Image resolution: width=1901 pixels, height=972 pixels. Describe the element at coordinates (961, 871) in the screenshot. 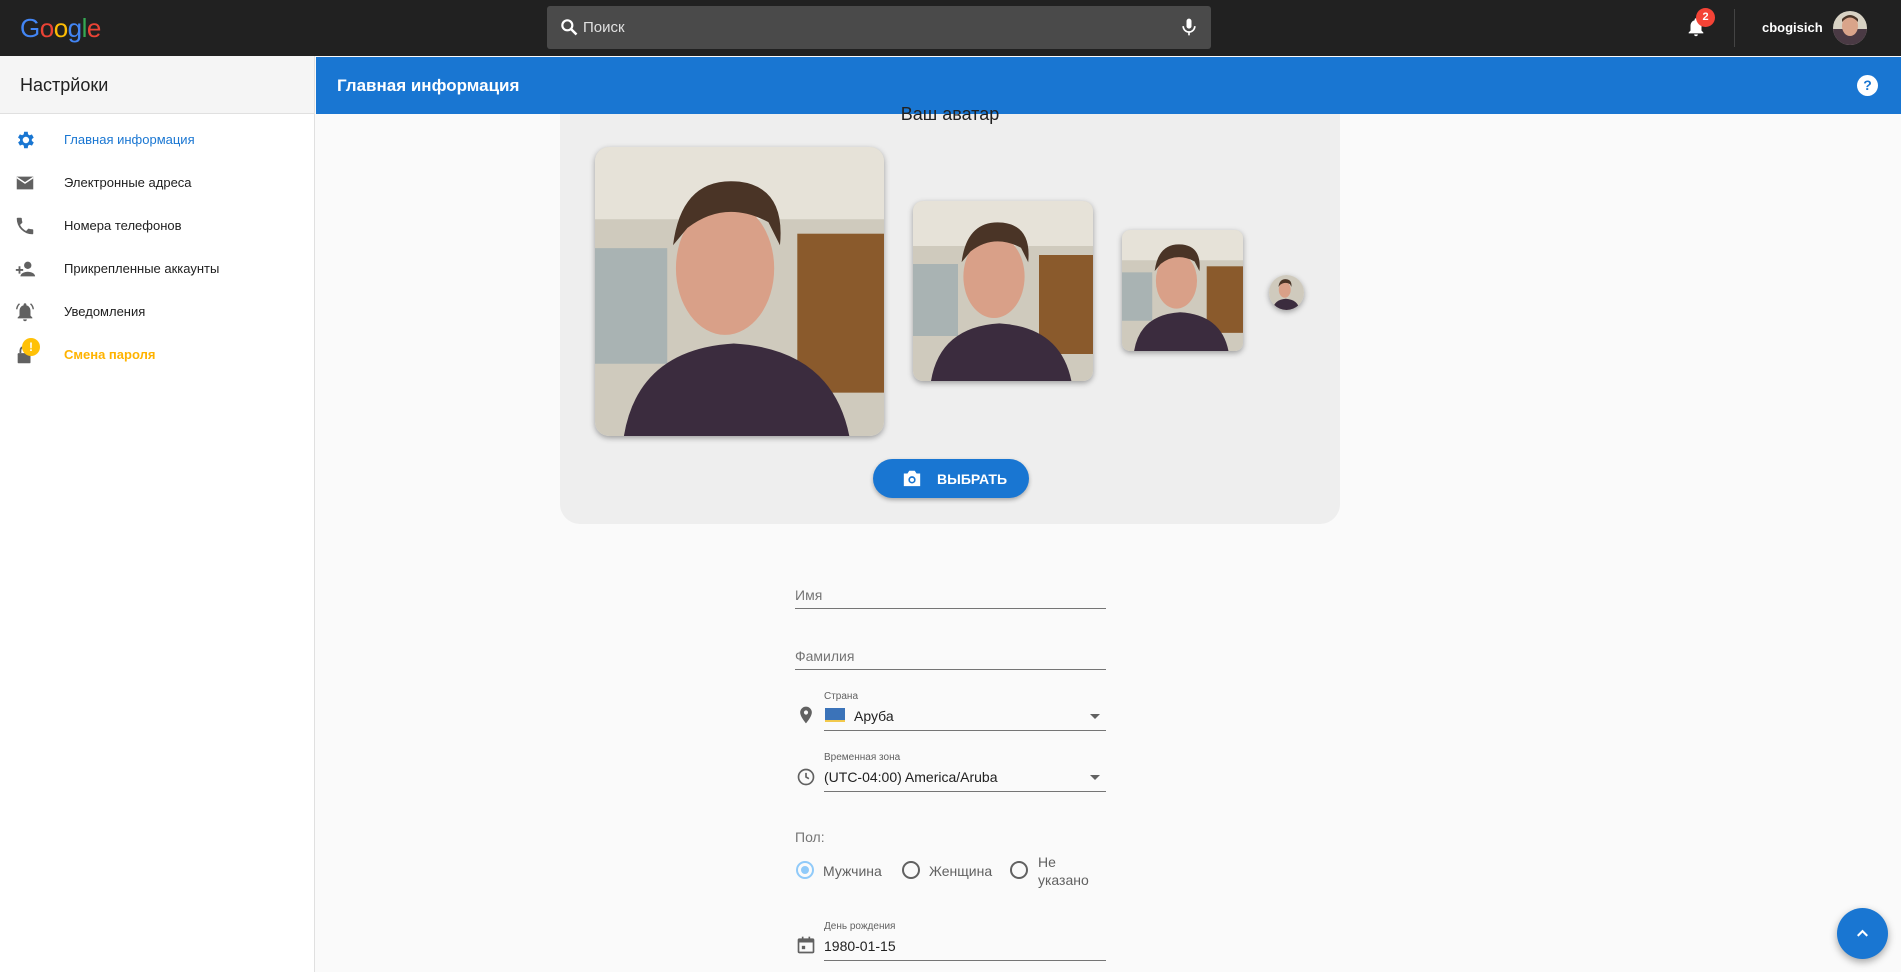

I see `gender-female-label: Женщина` at that location.